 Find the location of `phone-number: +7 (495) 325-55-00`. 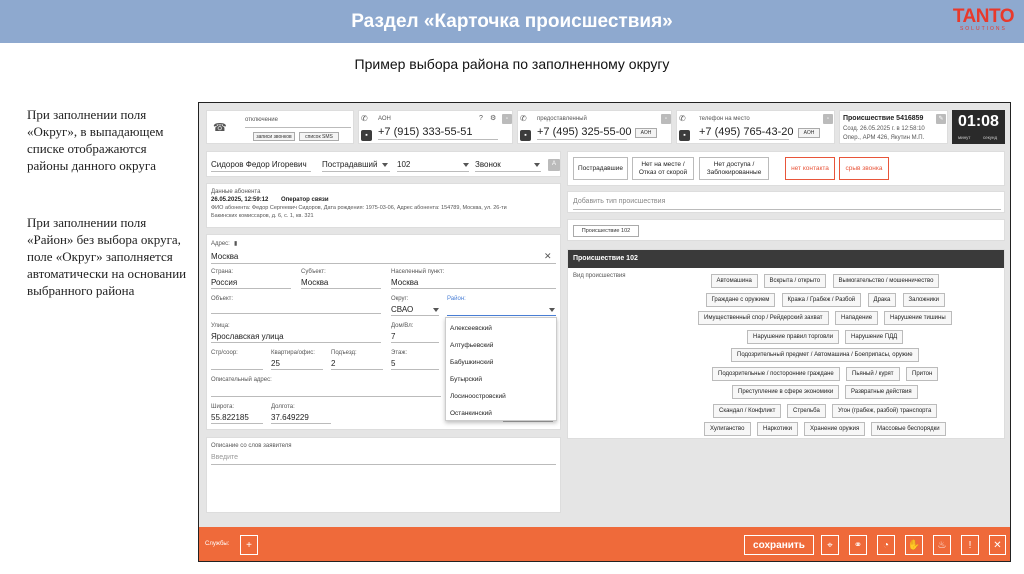

phone-number: +7 (495) 325-55-00 is located at coordinates (584, 132).